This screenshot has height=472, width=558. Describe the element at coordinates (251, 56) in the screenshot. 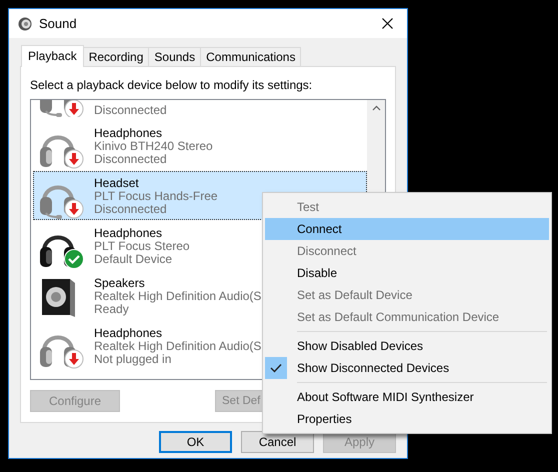

I see `tab: Communications` at that location.